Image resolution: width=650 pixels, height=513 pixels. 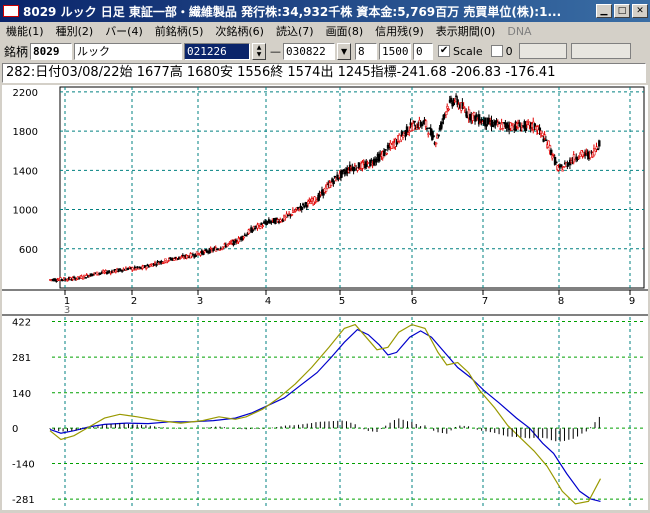 I want to click on macd-y-label-0: 422, so click(x=21, y=323).